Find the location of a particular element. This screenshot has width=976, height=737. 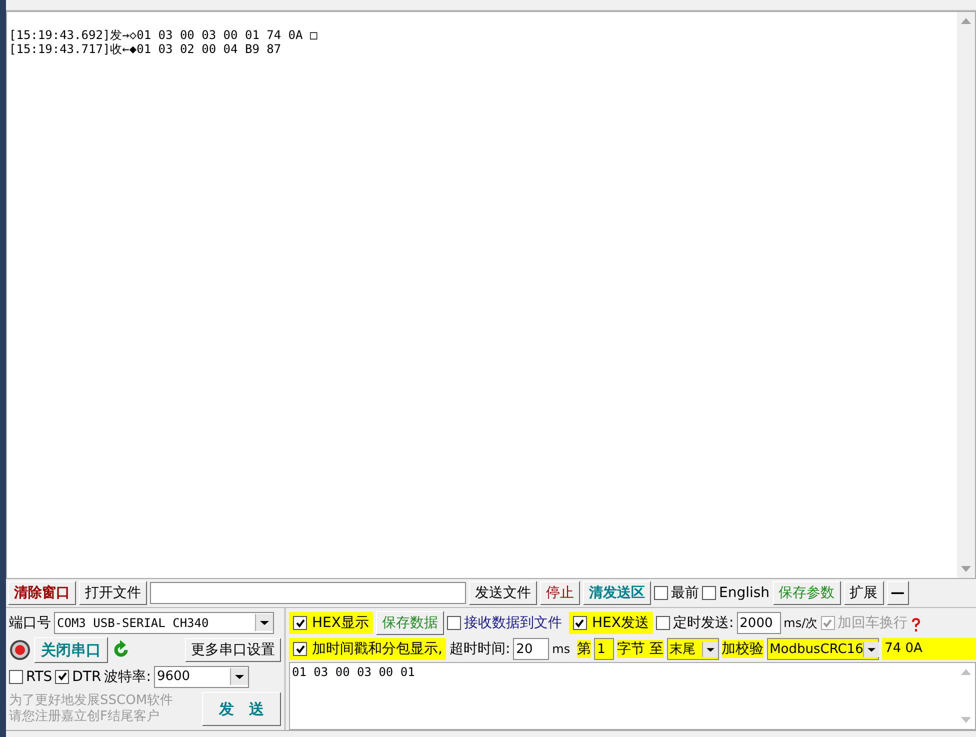

minimize-button: — is located at coordinates (897, 593).